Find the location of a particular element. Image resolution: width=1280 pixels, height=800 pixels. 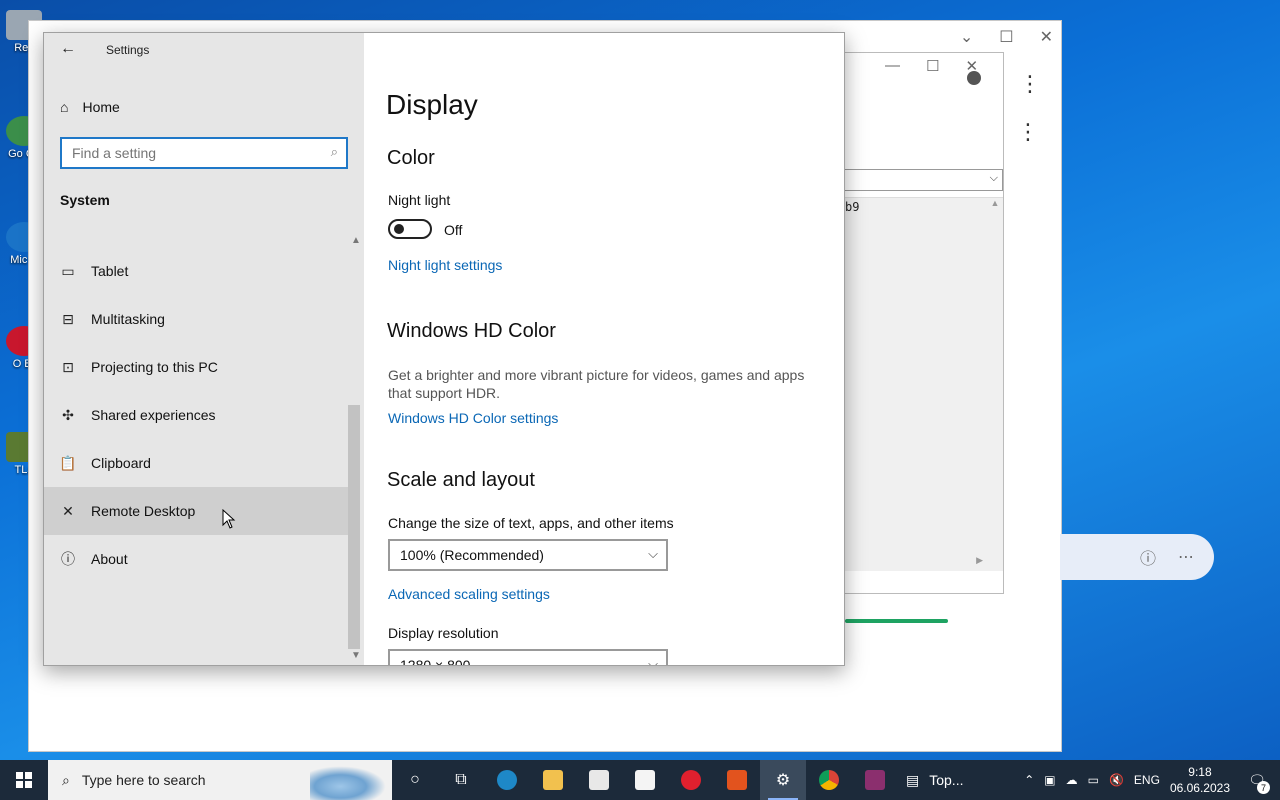

night-light-settings-link: Night light settings is located at coordinates (445, 265).